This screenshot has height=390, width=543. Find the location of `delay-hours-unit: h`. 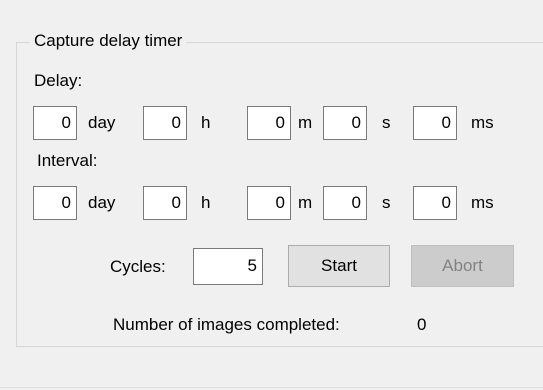

delay-hours-unit: h is located at coordinates (206, 122).